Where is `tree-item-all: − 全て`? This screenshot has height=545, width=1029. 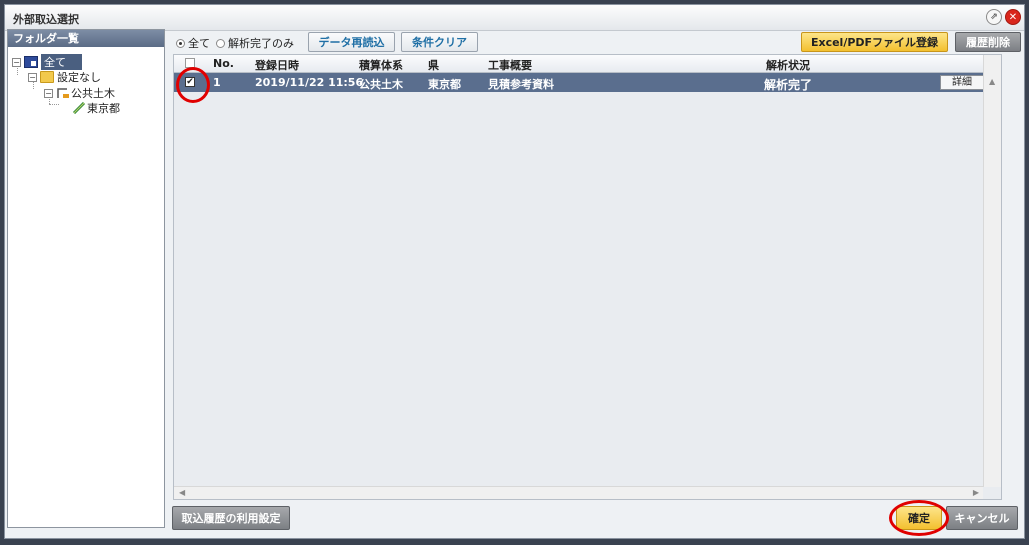 tree-item-all: − 全て is located at coordinates (47, 62).